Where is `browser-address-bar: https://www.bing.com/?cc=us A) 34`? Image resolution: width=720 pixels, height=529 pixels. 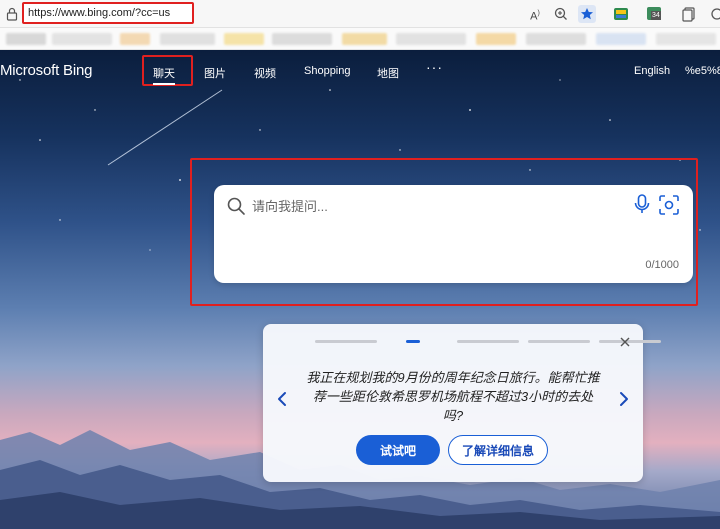
browser-address-bar: https://www.bing.com/?cc=us A) 34 is located at coordinates (360, 14).